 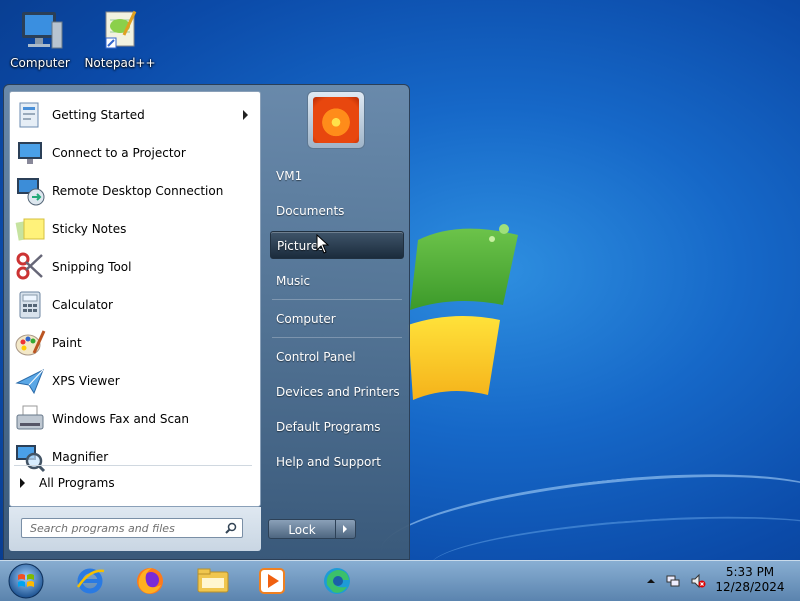 I want to click on program-label: Connect to a Projector, so click(x=119, y=153).